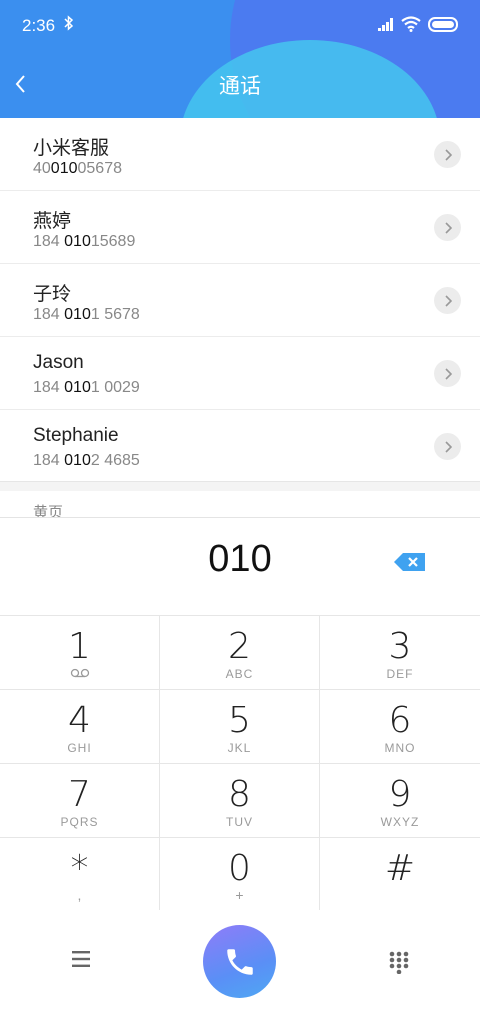 The width and height of the screenshot is (480, 1013). Describe the element at coordinates (239, 794) in the screenshot. I see `key-digit: 8` at that location.